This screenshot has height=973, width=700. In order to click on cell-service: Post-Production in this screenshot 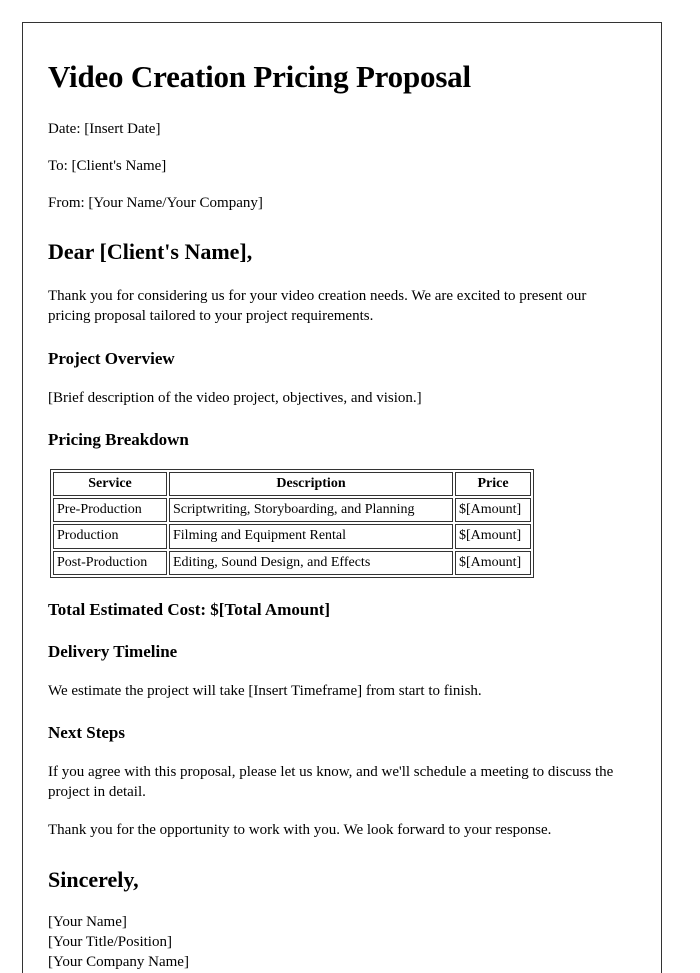, I will do `click(110, 562)`.